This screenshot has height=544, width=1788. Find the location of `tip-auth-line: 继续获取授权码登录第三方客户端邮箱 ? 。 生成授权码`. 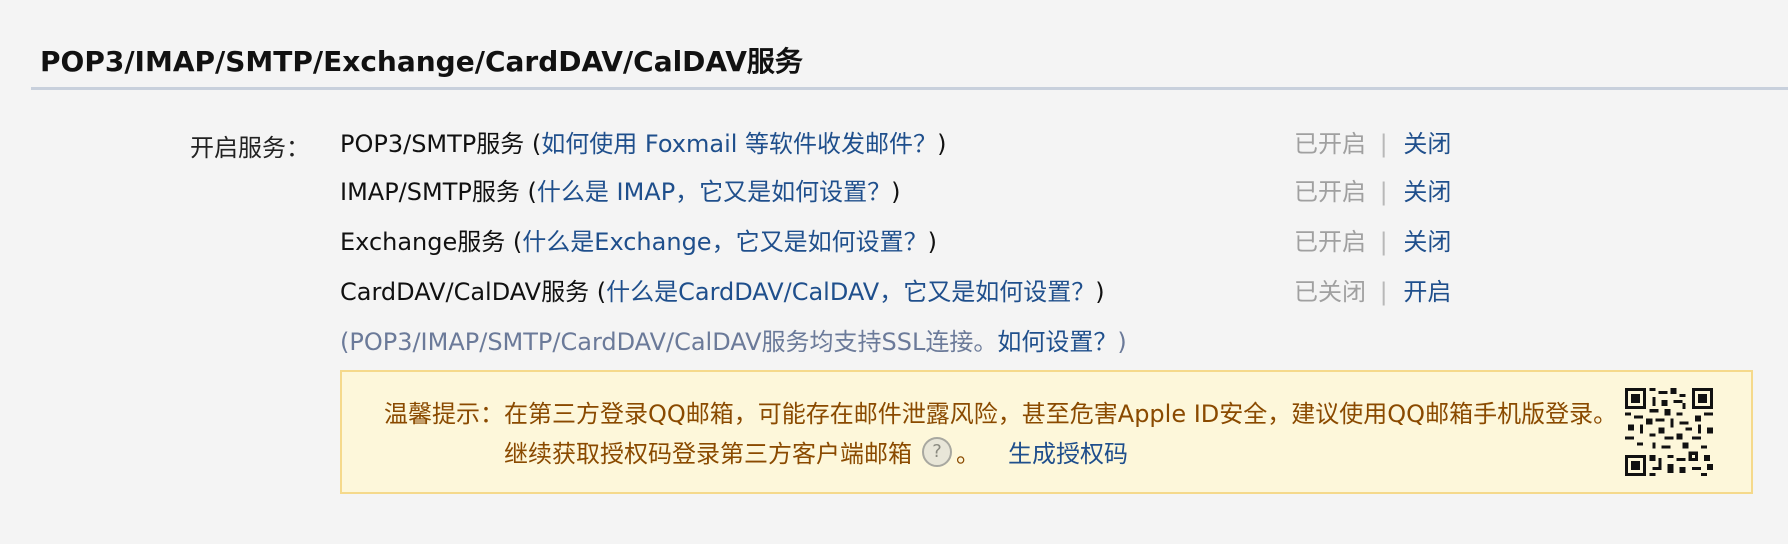

tip-auth-line: 继续获取授权码登录第三方客户端邮箱 ? 。 生成授权码 is located at coordinates (816, 451).